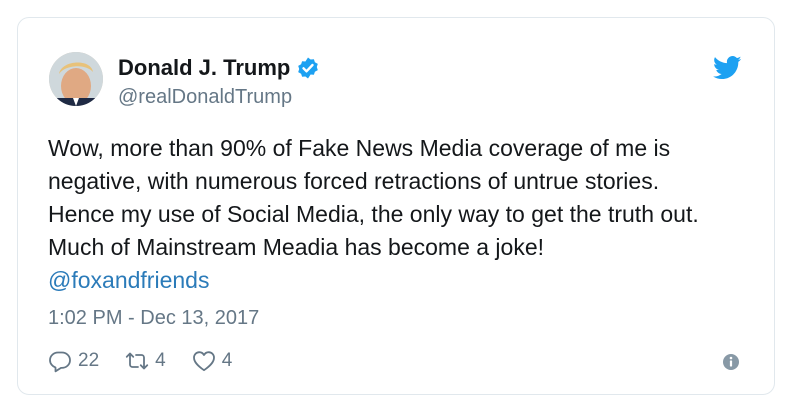 This screenshot has height=420, width=798. I want to click on reply-button: 22, so click(73, 361).